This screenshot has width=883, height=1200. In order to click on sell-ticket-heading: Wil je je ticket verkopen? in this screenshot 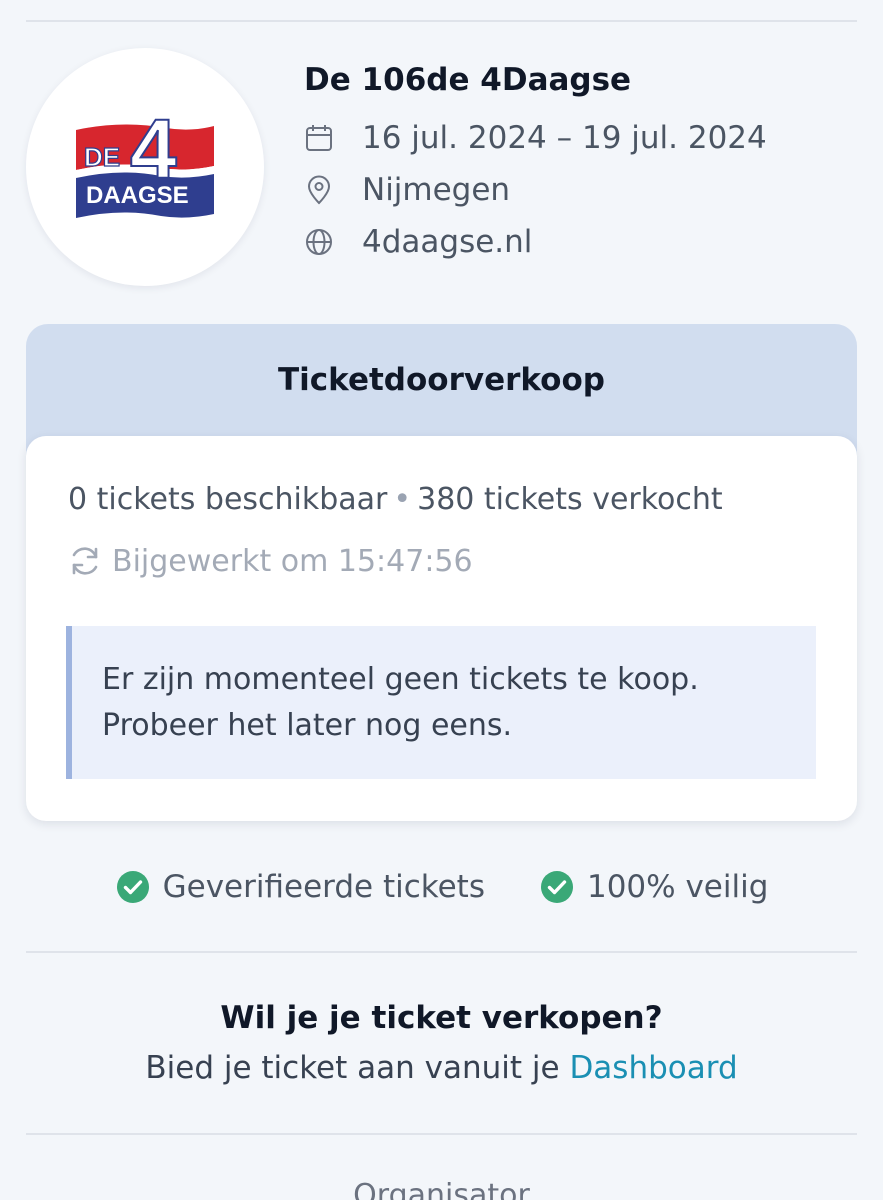, I will do `click(441, 1018)`.